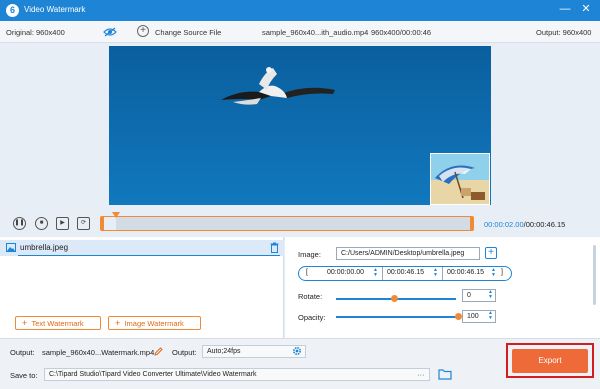 Image resolution: width=600 pixels, height=389 pixels. What do you see at coordinates (594, 275) in the screenshot?
I see `settings-scrollbar` at bounding box center [594, 275].